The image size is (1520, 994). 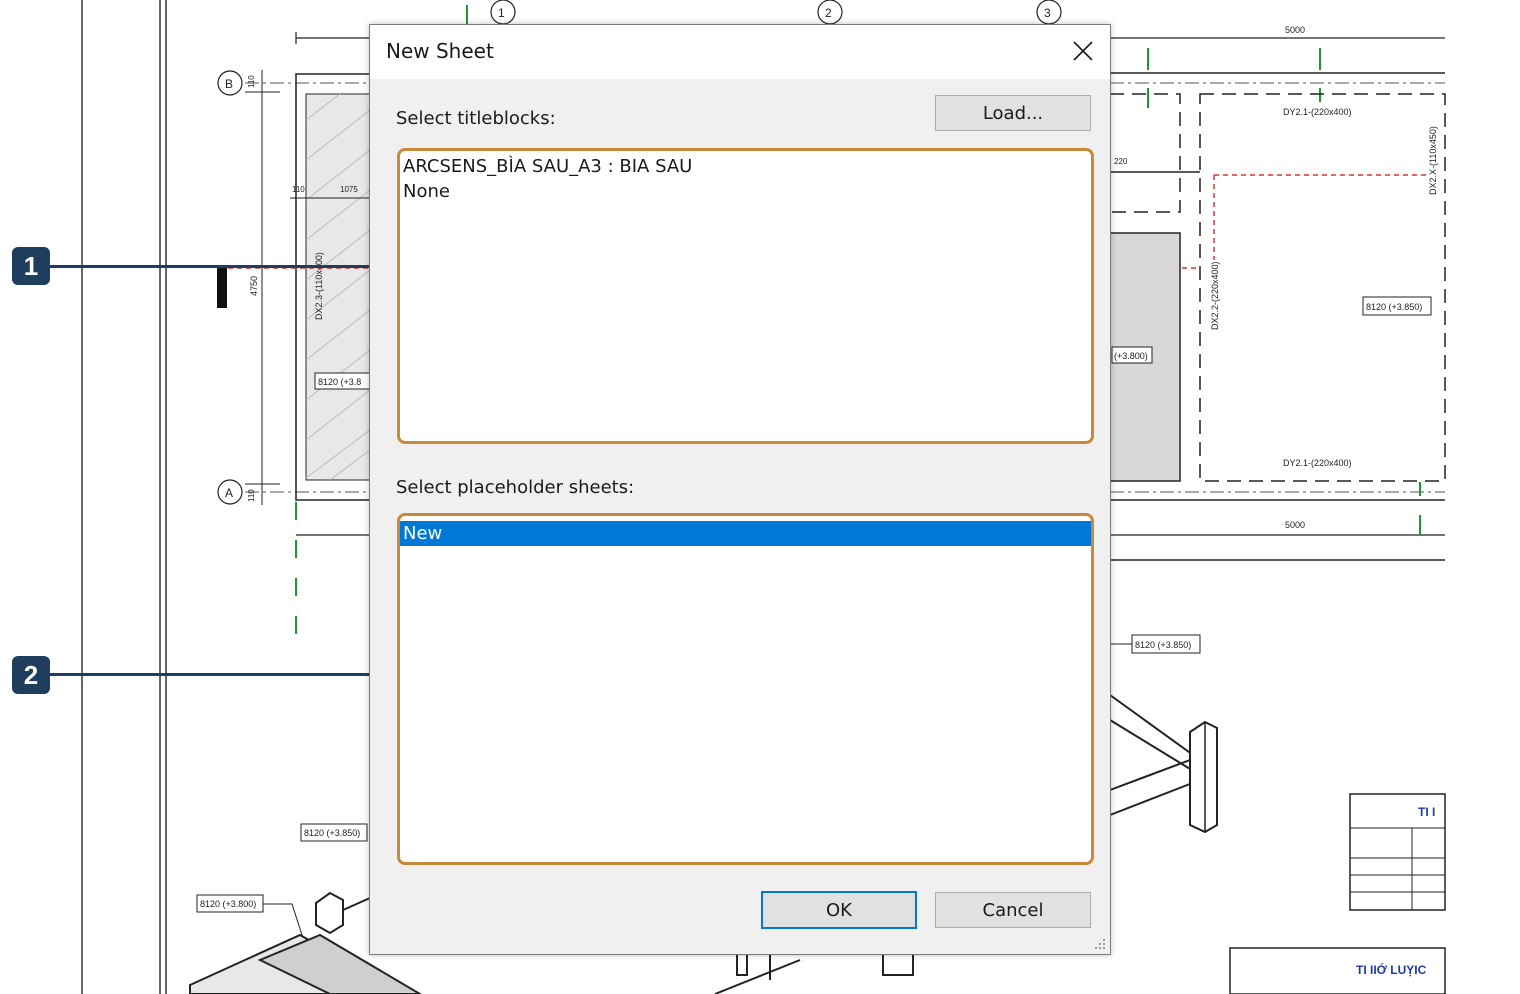 I want to click on ok-button: OK, so click(x=839, y=910).